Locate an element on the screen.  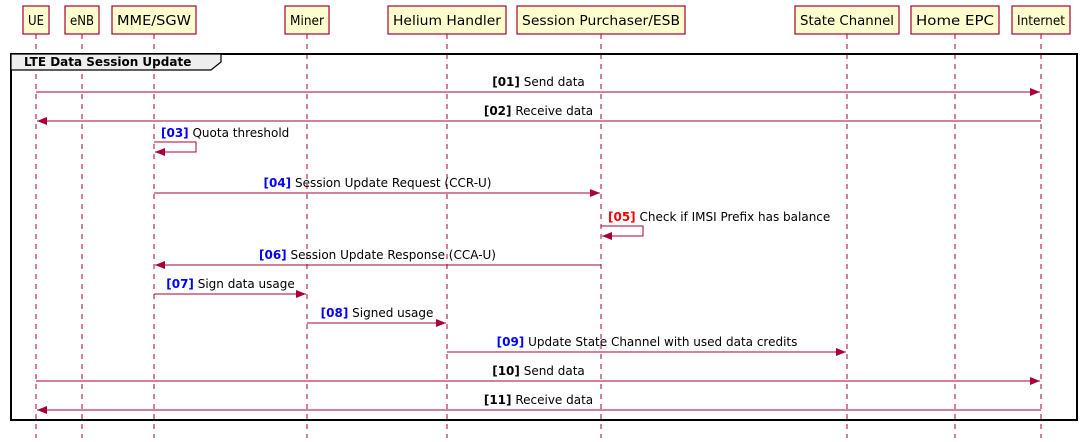
message-number: [06] is located at coordinates (273, 255).